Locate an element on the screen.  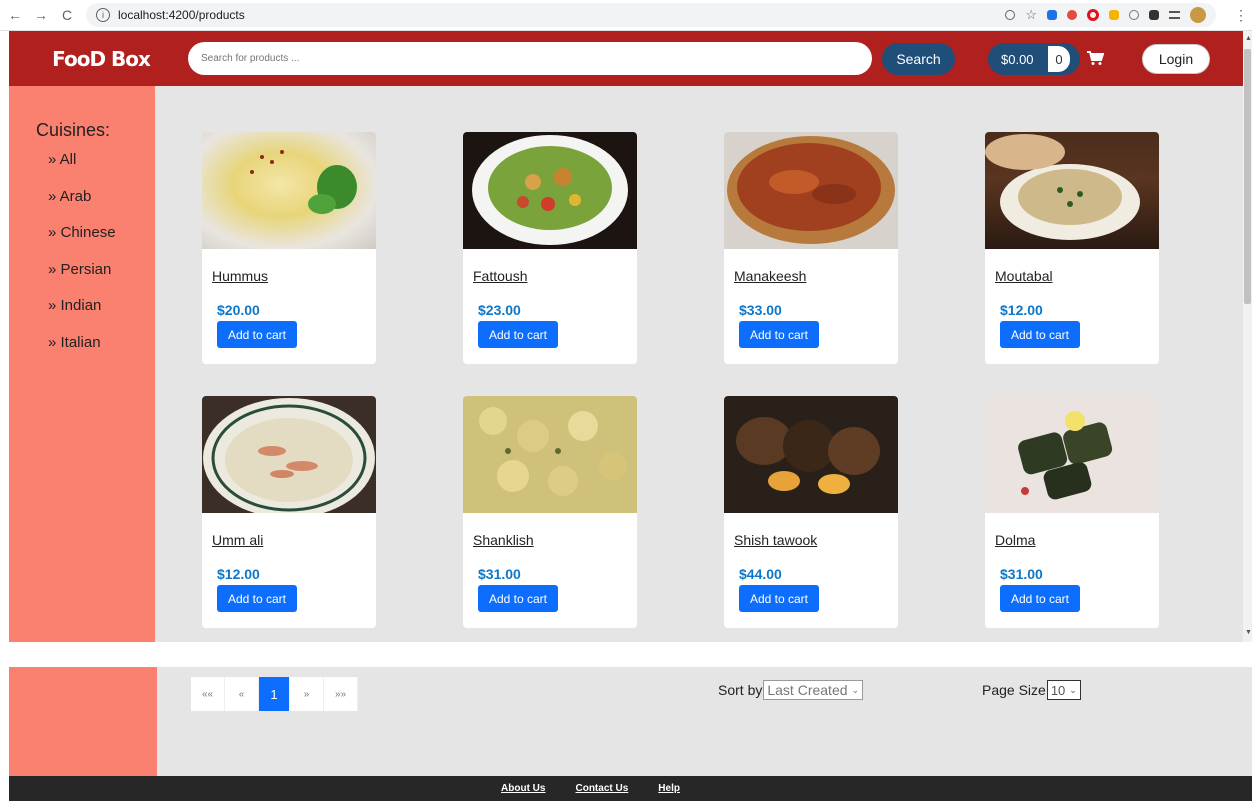
page-size-select: 10 ⌄ is located at coordinates (1063, 690).